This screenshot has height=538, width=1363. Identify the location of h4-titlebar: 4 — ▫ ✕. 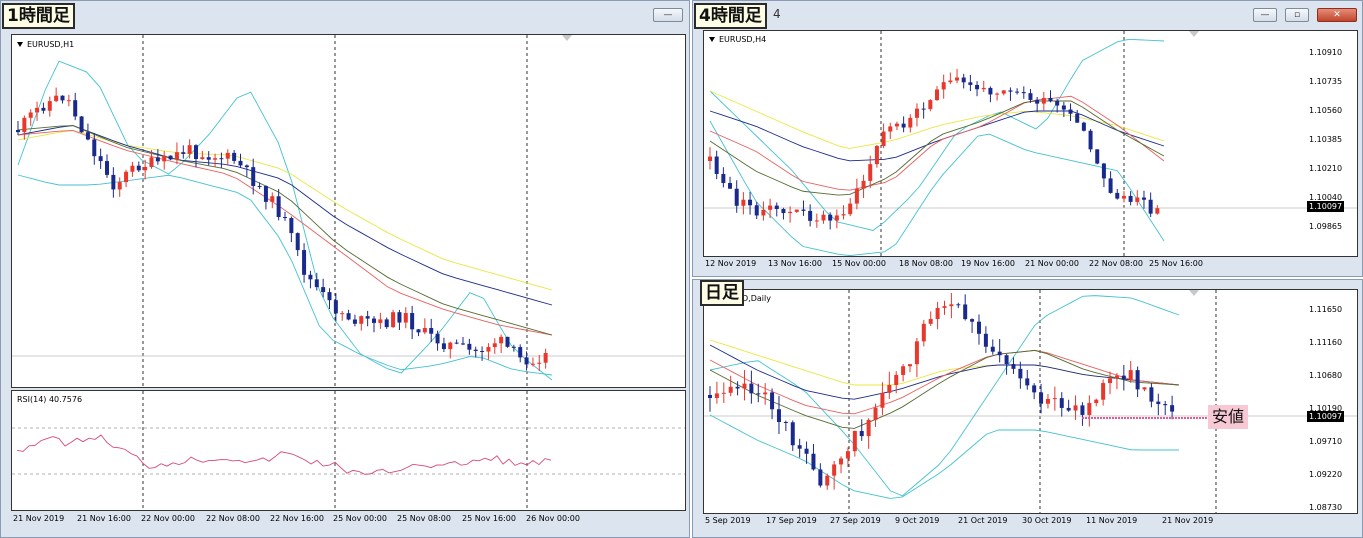
(1027, 14).